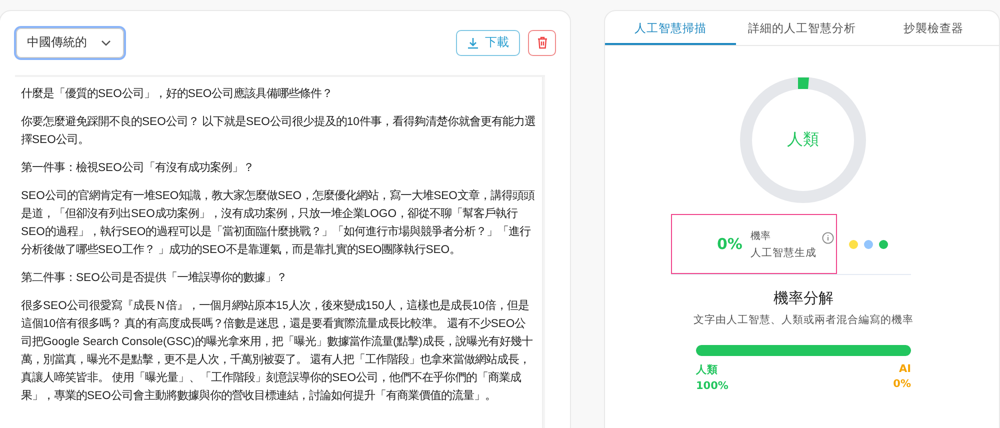 This screenshot has width=1000, height=428. Describe the element at coordinates (154, 278) in the screenshot. I see `paragraph: 第二件事：SEO公司是否提供「一堆誤導你的數據」？` at that location.